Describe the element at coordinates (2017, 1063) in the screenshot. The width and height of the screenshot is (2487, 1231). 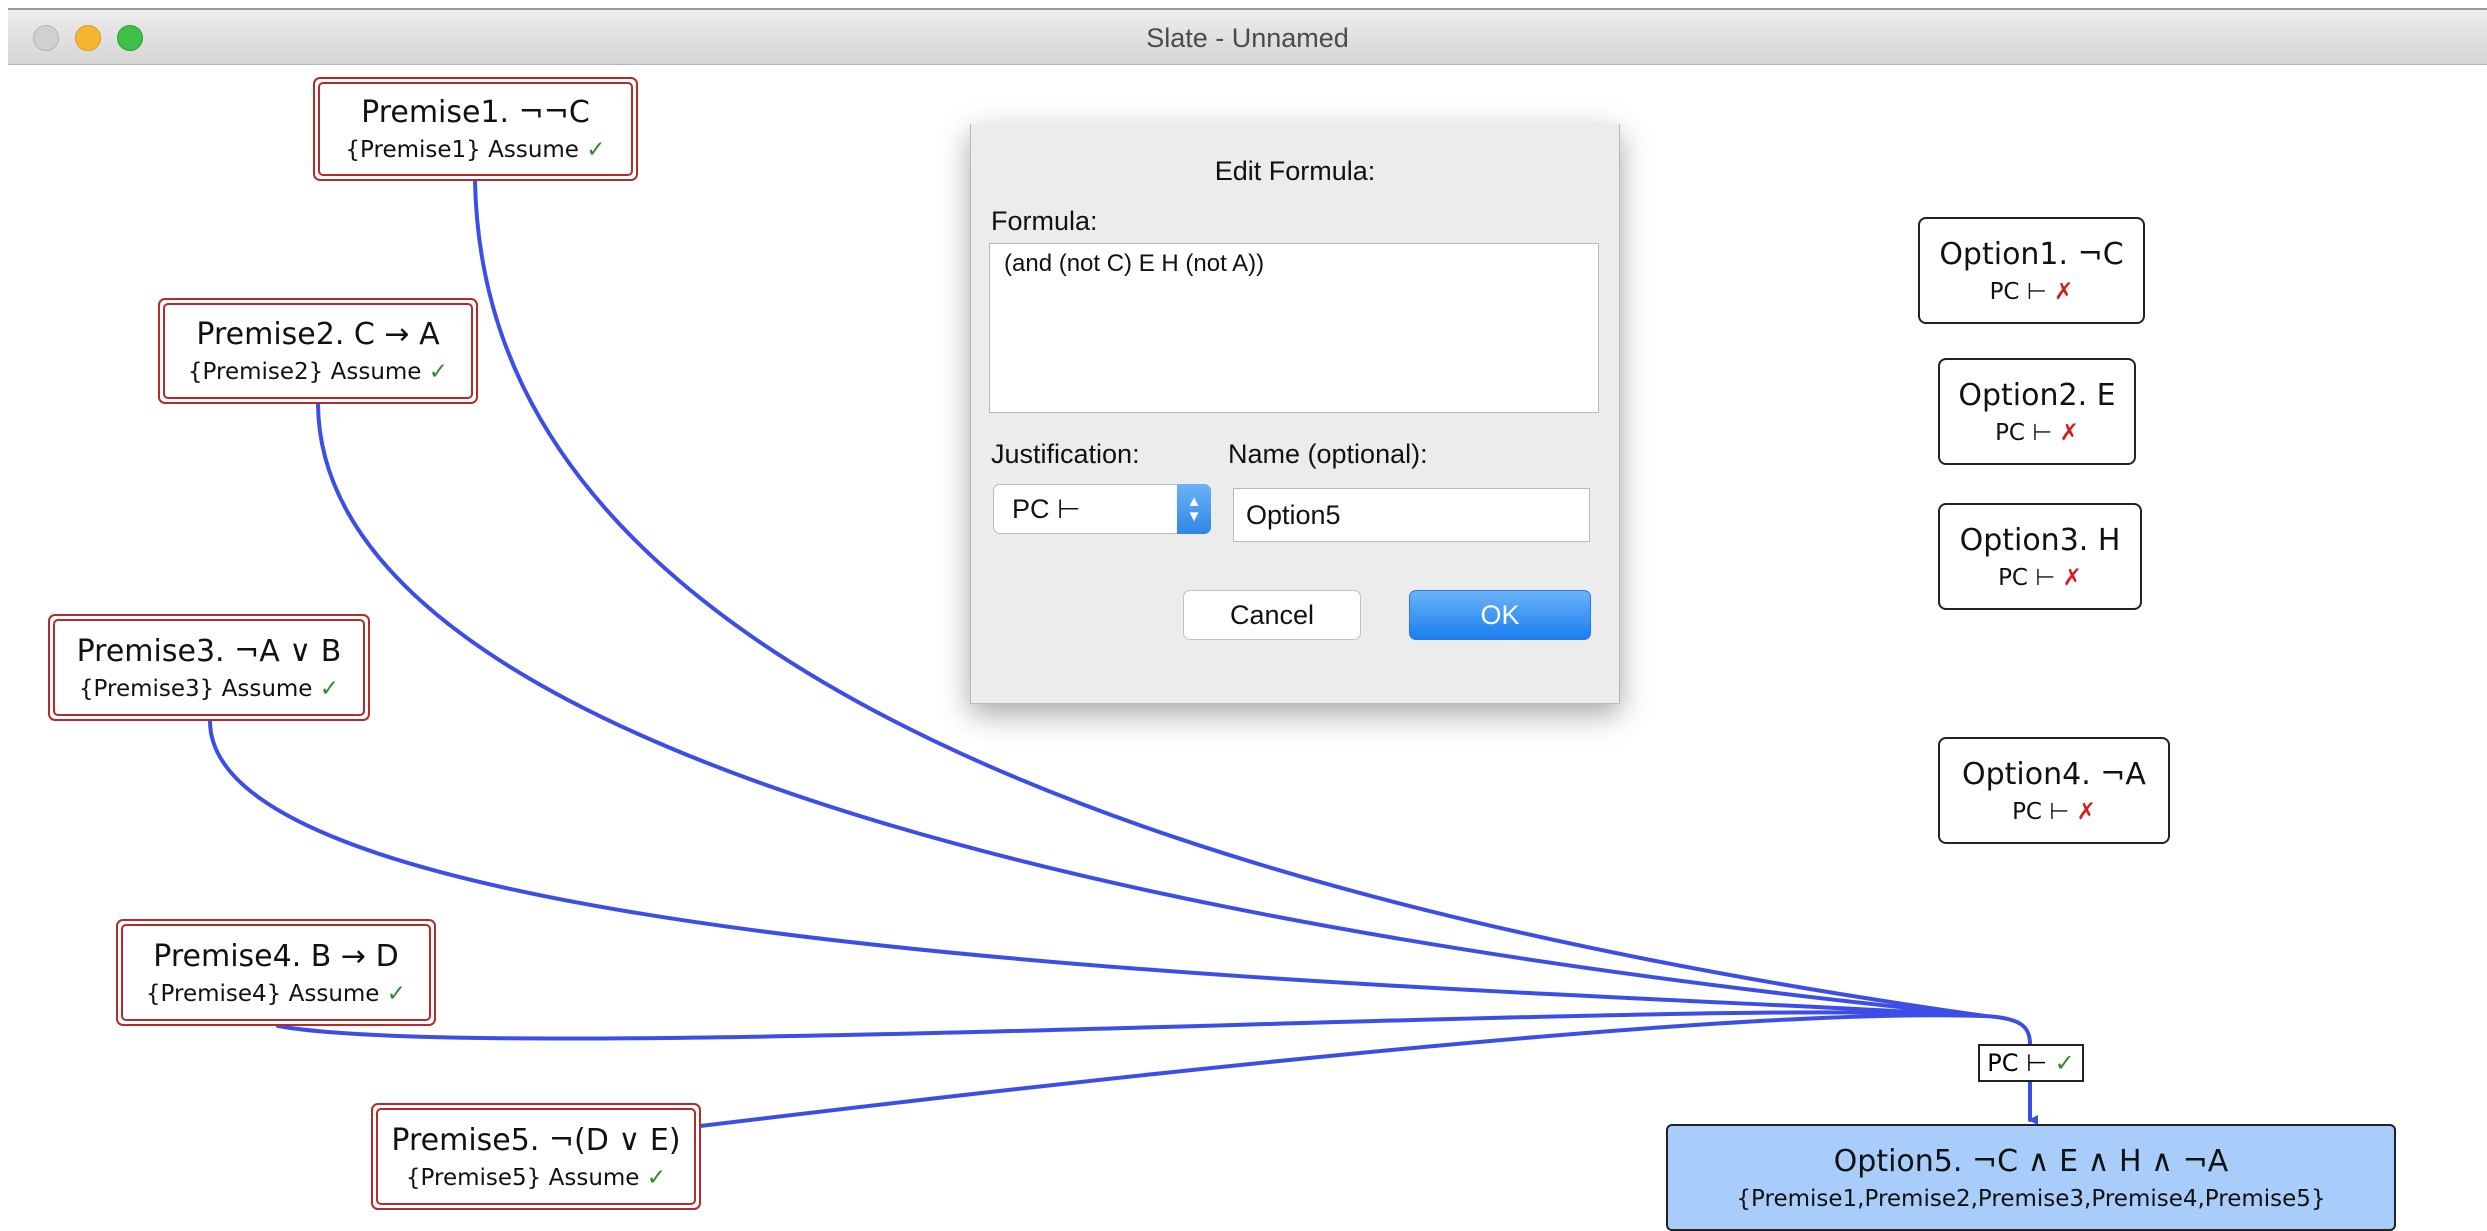
I see `conclusion-justification: PC ⊢` at that location.